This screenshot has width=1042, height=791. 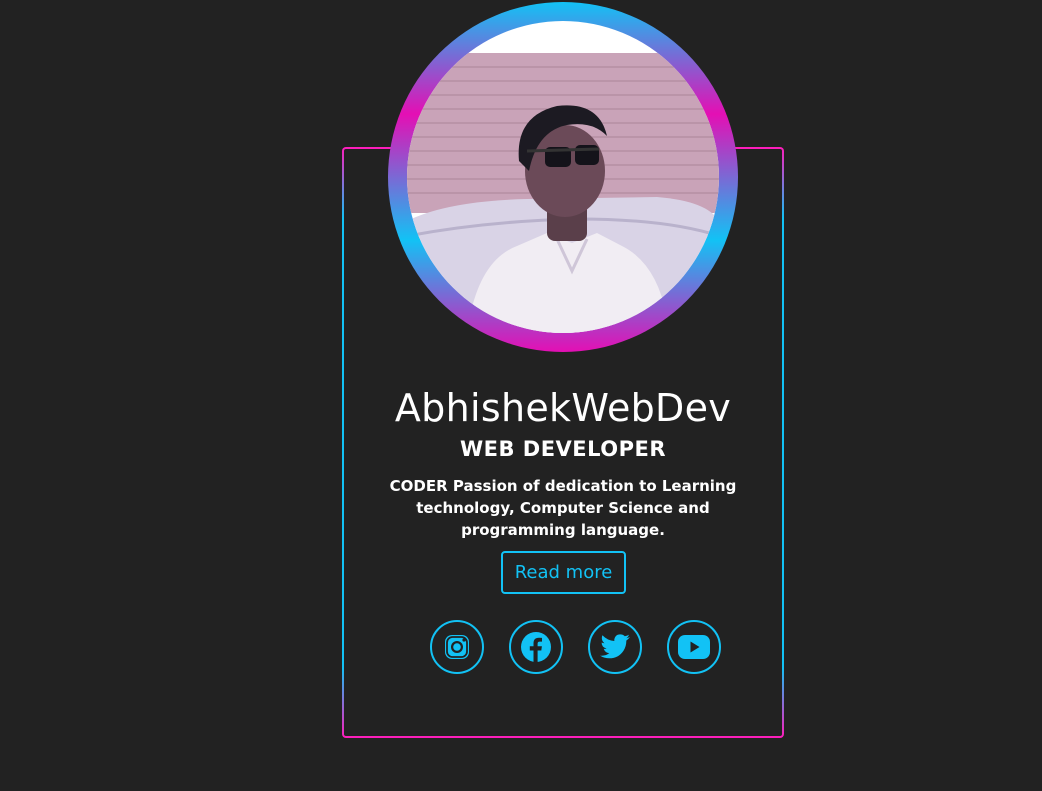 I want to click on youtube-link, so click(x=694, y=647).